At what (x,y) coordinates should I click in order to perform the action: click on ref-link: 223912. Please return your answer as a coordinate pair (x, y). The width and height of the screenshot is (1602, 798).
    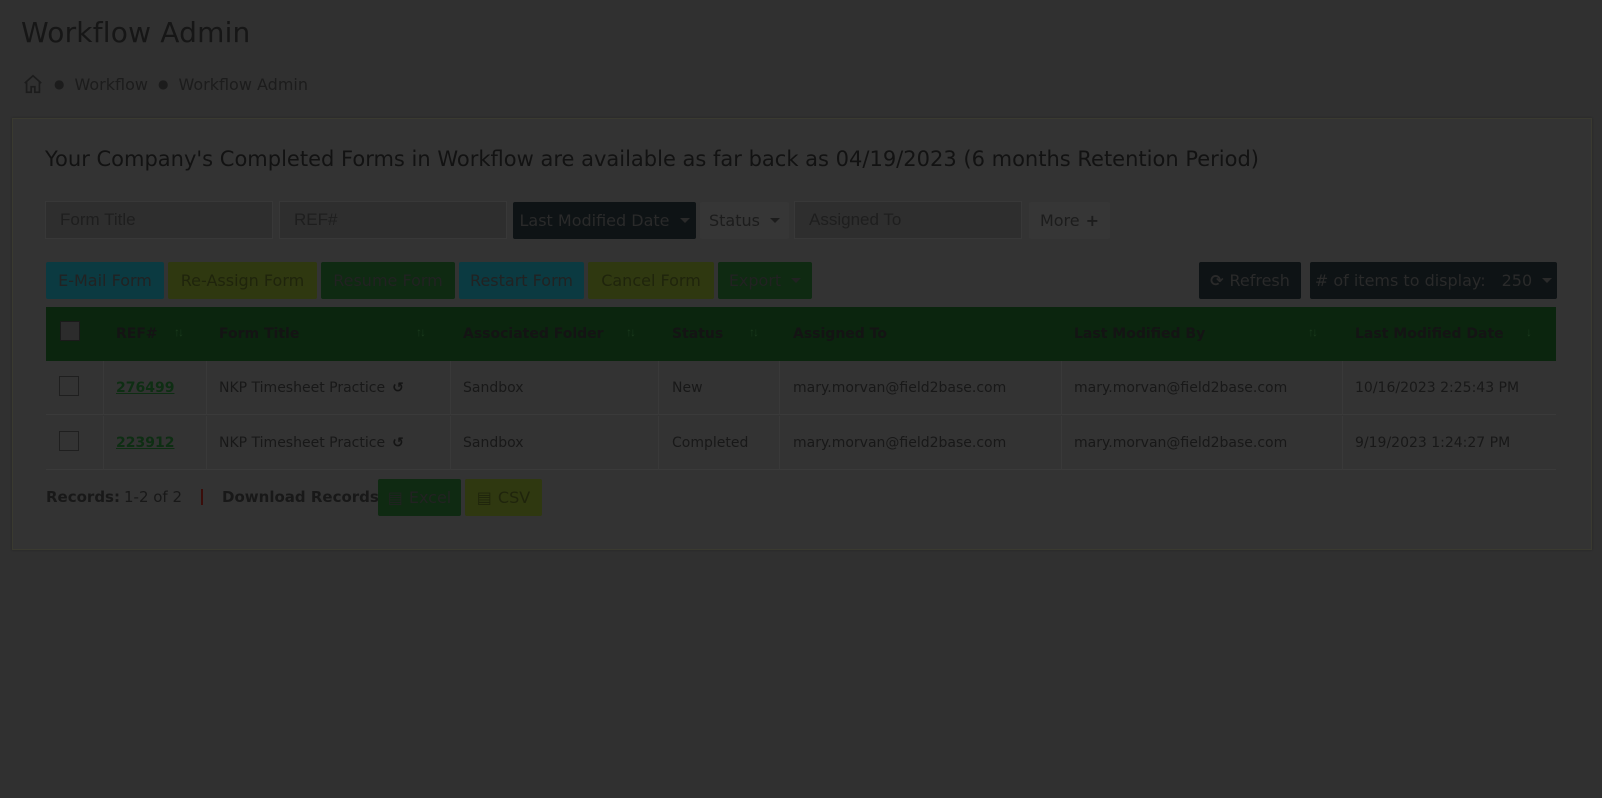
    Looking at the image, I should click on (145, 443).